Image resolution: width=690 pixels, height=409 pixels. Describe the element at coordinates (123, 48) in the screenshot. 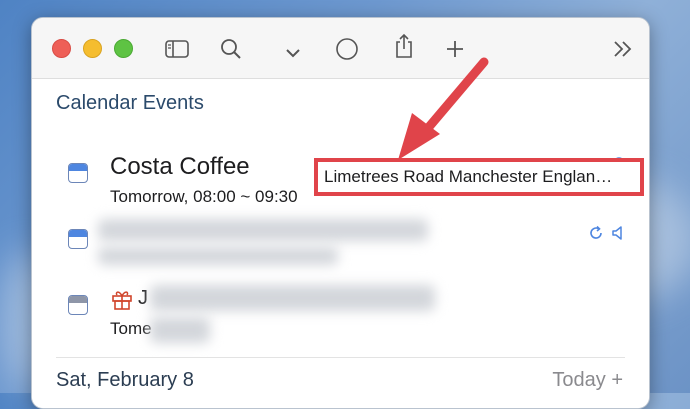

I see `zoom-button` at that location.